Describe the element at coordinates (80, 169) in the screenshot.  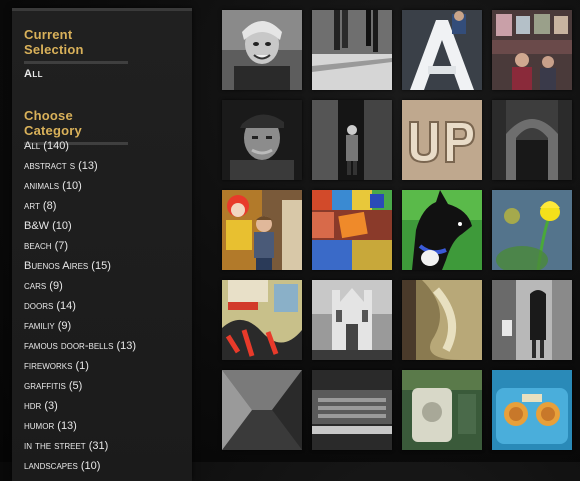
I see `category-link: abstract s (13)` at that location.